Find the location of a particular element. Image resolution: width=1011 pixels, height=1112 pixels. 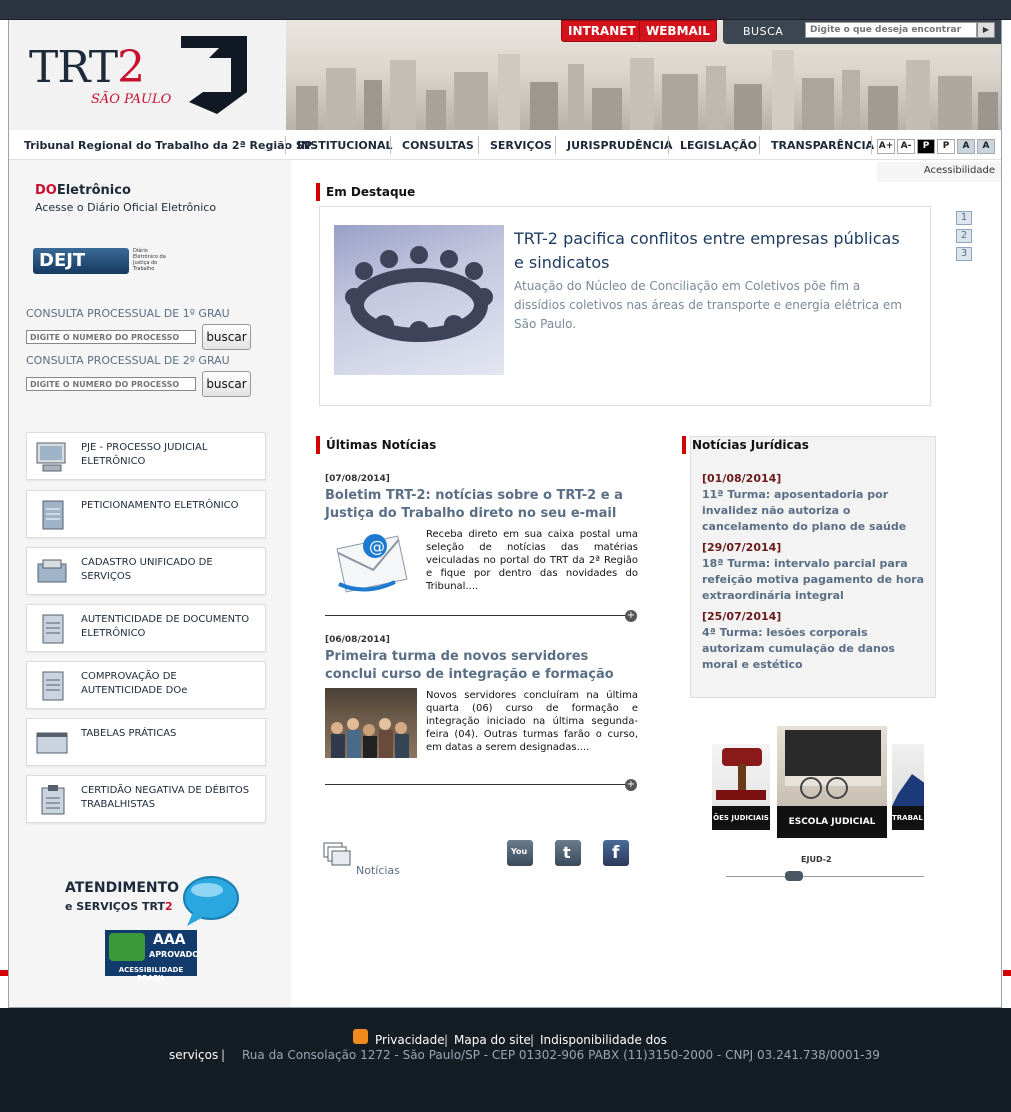

footer-link-indisponibilidade: Indisponibilidade dos is located at coordinates (603, 1040).